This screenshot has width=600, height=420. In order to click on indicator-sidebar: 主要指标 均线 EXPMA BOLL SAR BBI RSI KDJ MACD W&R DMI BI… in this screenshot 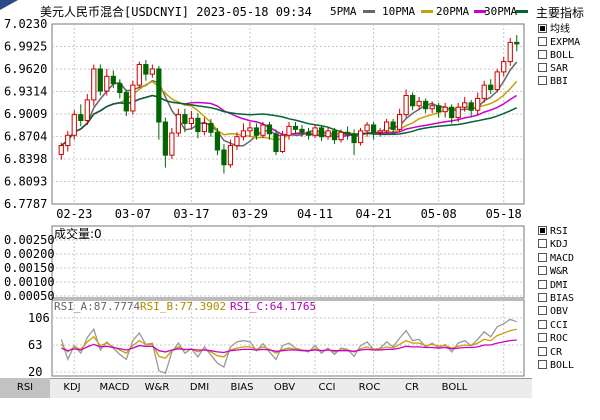, I will do `click(566, 210)`.